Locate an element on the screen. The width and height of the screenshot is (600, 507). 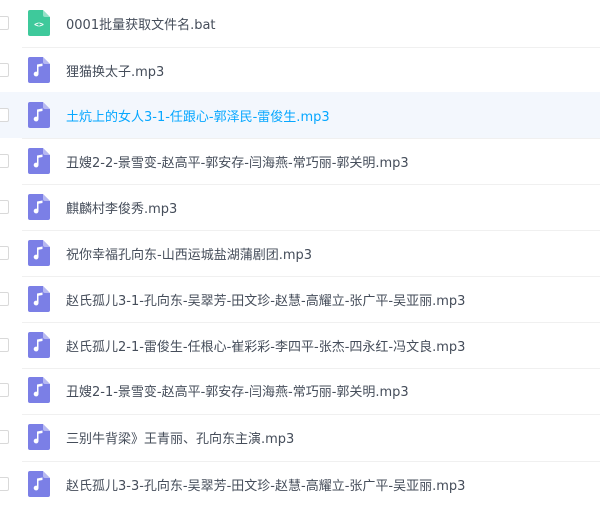
file-name: 祝你幸福孔向东-山西运城盐湖蒲剧团.mp3 is located at coordinates (189, 253).